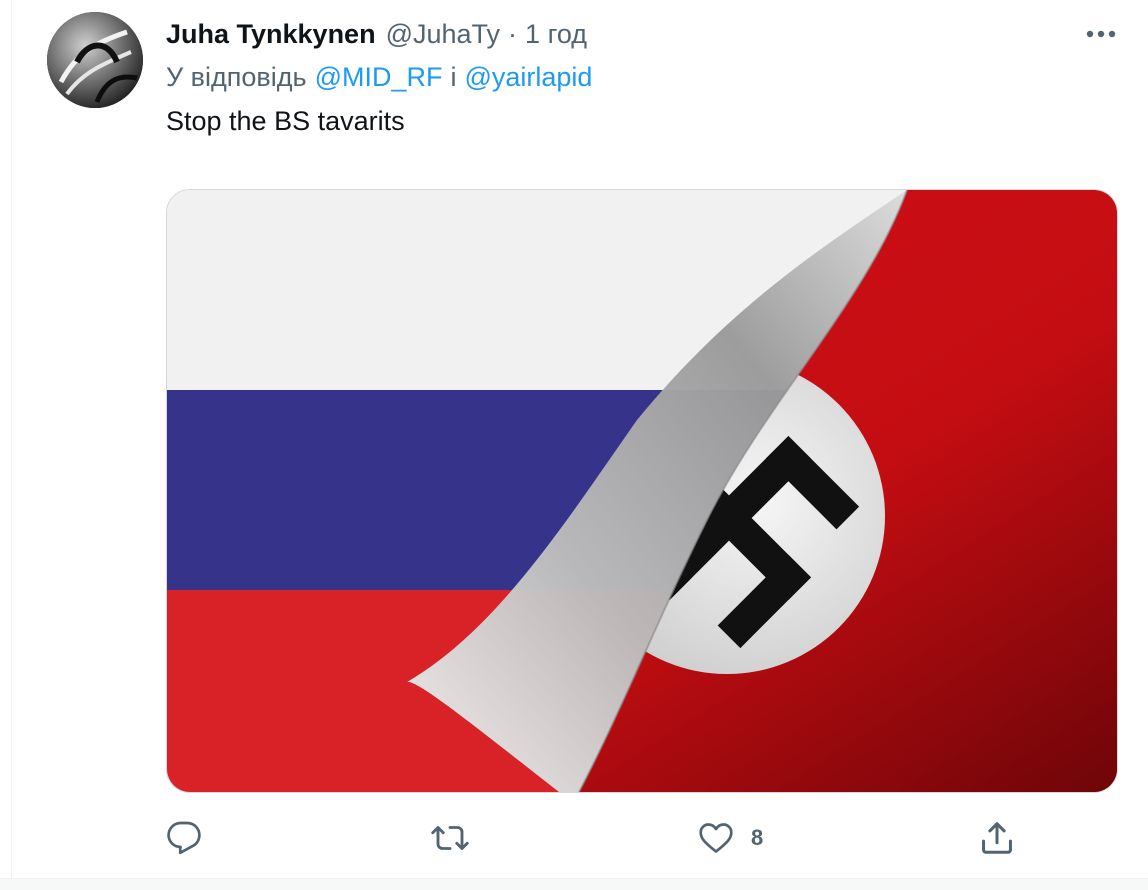 This screenshot has width=1148, height=890. I want to click on tweet-header: Juha Tynkkynen @JuhaTy · 1 год, so click(376, 34).